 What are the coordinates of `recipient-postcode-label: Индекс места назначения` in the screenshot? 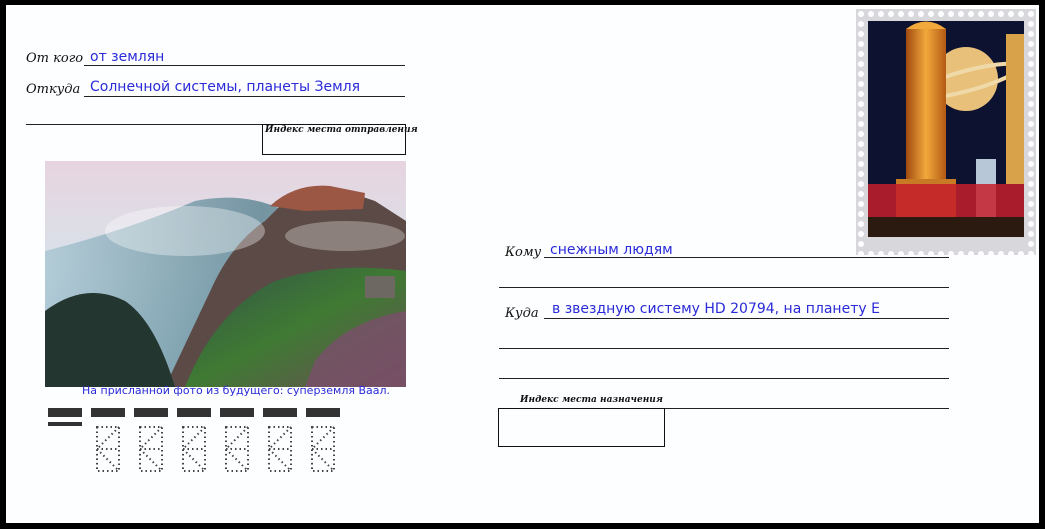 It's located at (591, 400).